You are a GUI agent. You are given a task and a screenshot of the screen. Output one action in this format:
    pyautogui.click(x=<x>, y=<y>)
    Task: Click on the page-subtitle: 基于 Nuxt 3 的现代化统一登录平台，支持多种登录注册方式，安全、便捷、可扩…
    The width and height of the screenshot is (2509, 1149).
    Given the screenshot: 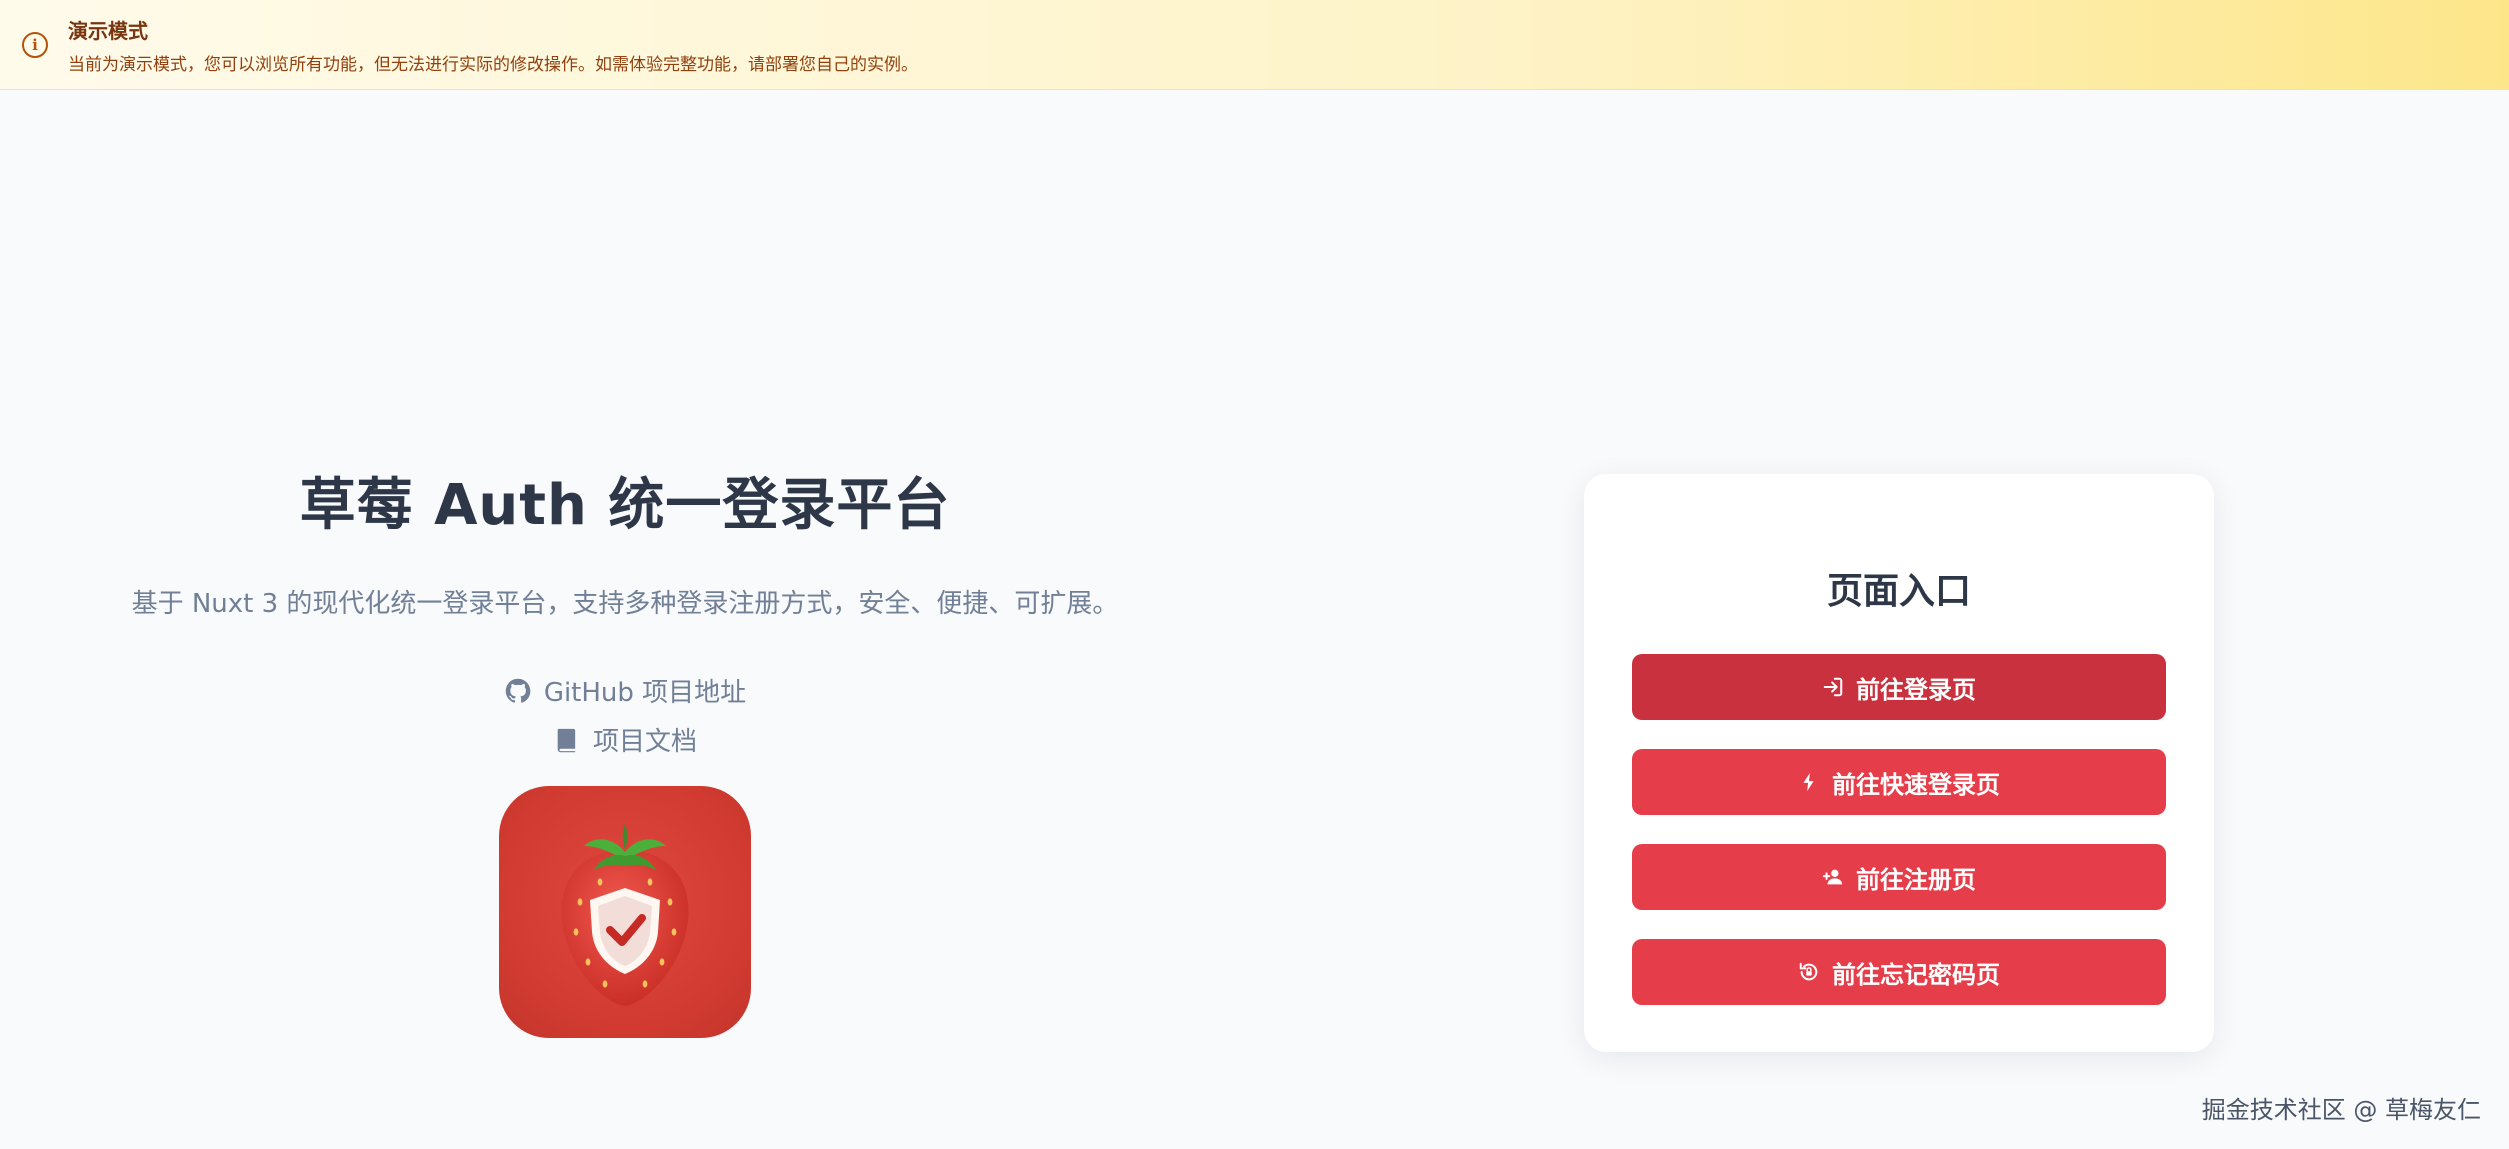 What is the action you would take?
    pyautogui.click(x=625, y=604)
    